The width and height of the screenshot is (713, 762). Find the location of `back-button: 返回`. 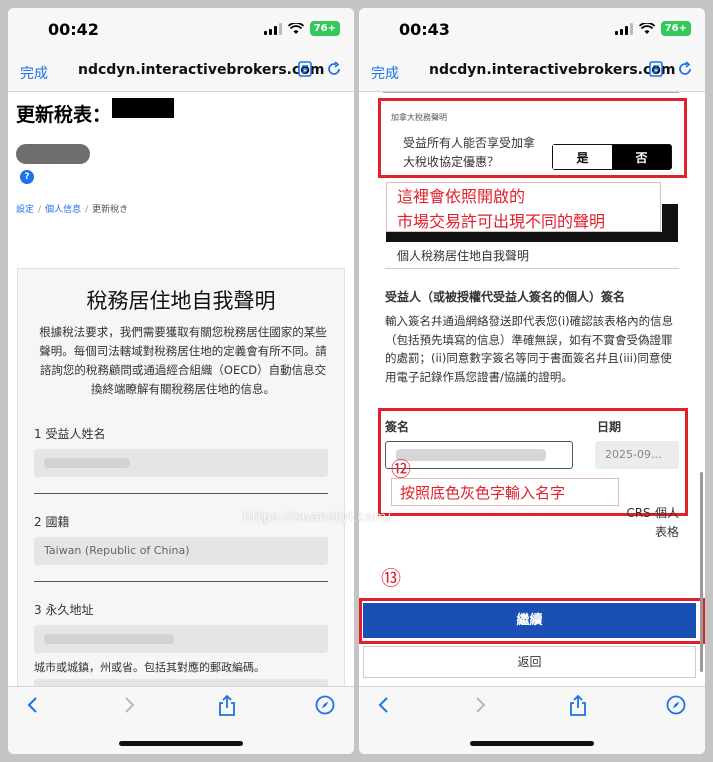

back-button: 返回 is located at coordinates (529, 662).